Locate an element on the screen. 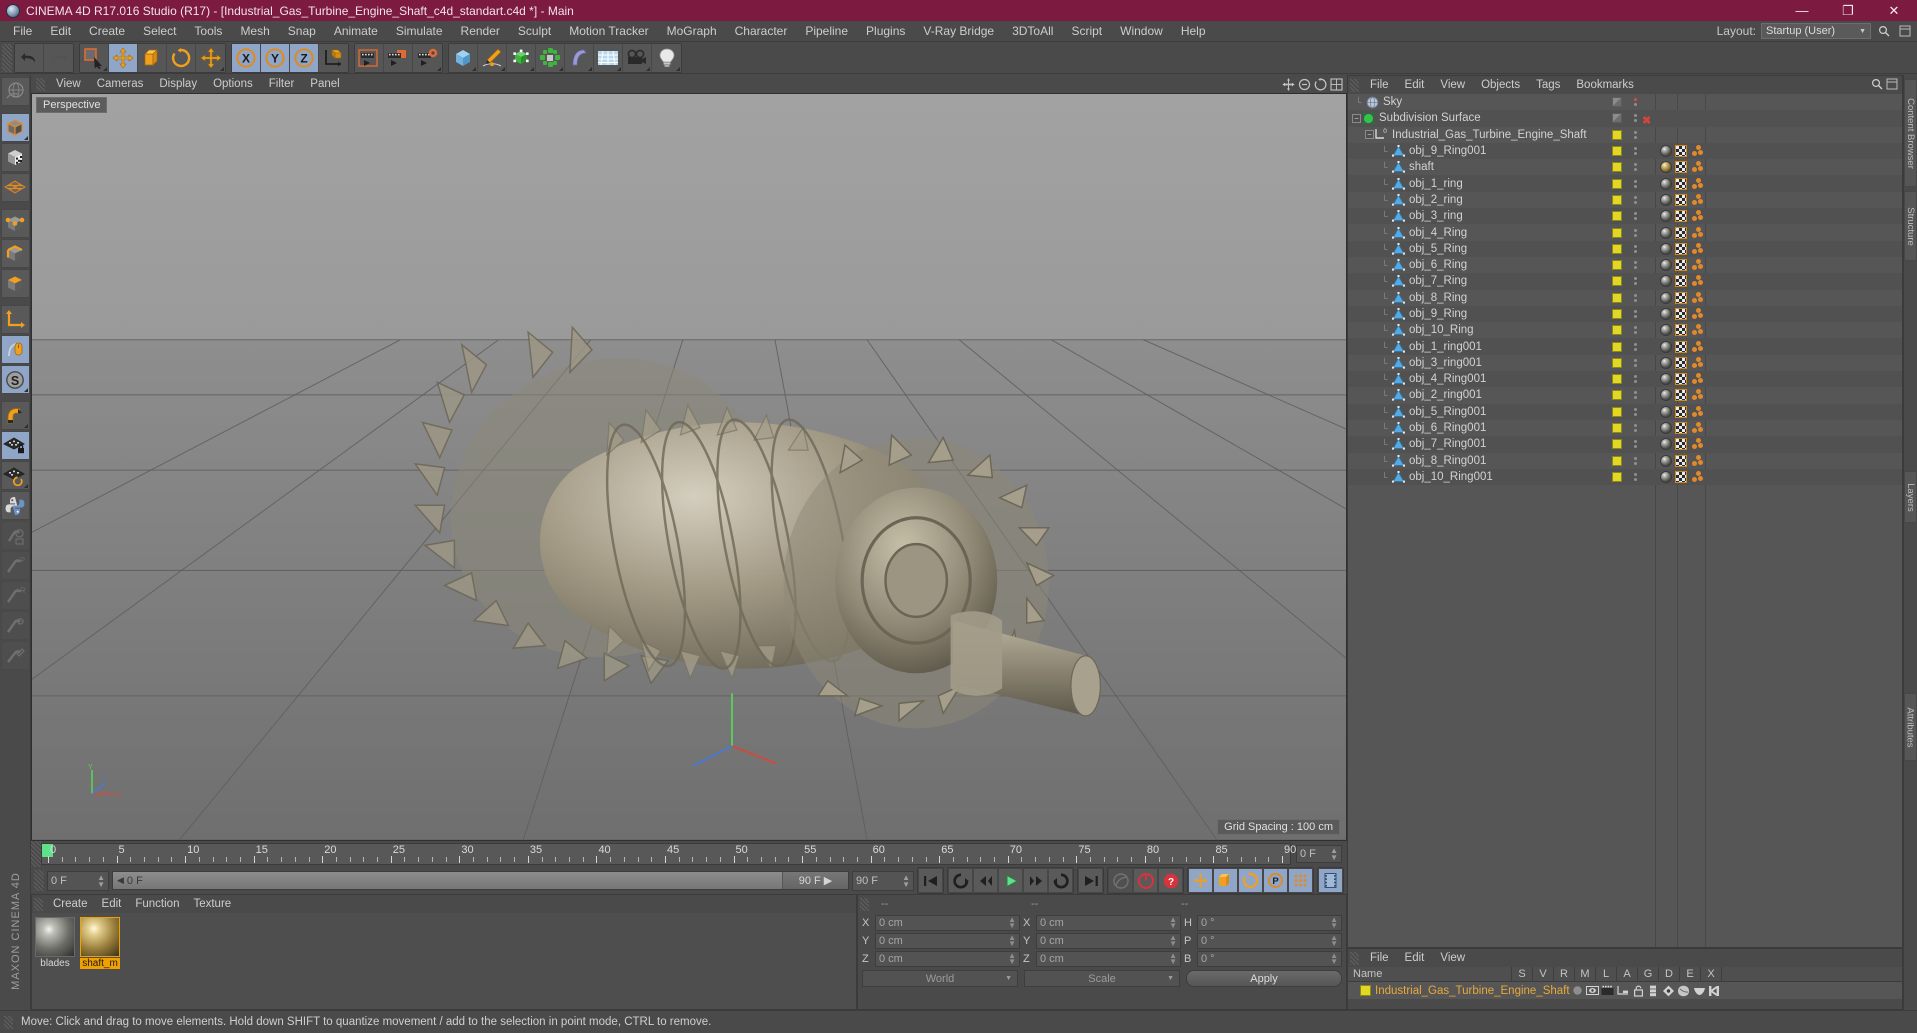 This screenshot has height=1033, width=1917. undo-button is located at coordinates (29, 57).